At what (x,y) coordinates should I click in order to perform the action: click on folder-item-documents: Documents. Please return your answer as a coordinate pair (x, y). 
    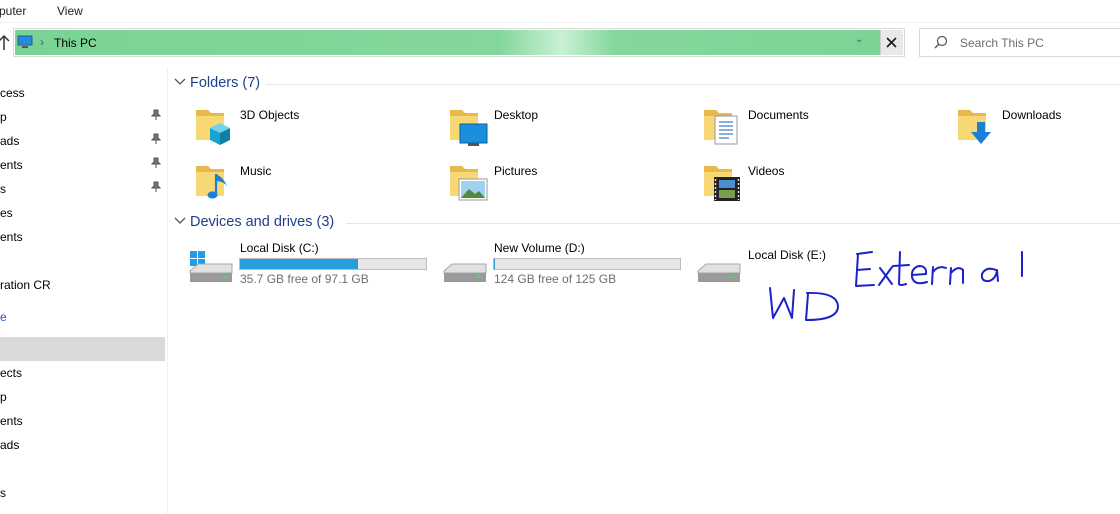
    Looking at the image, I should click on (822, 127).